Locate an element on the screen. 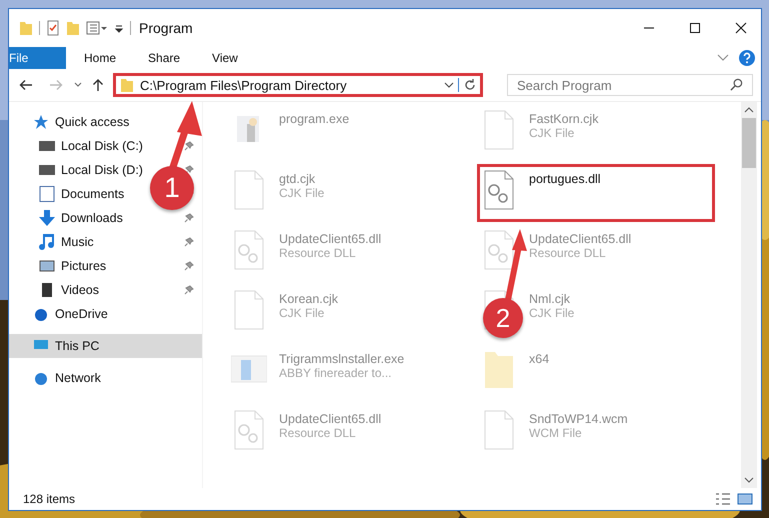  view-icon is located at coordinates (97, 28).